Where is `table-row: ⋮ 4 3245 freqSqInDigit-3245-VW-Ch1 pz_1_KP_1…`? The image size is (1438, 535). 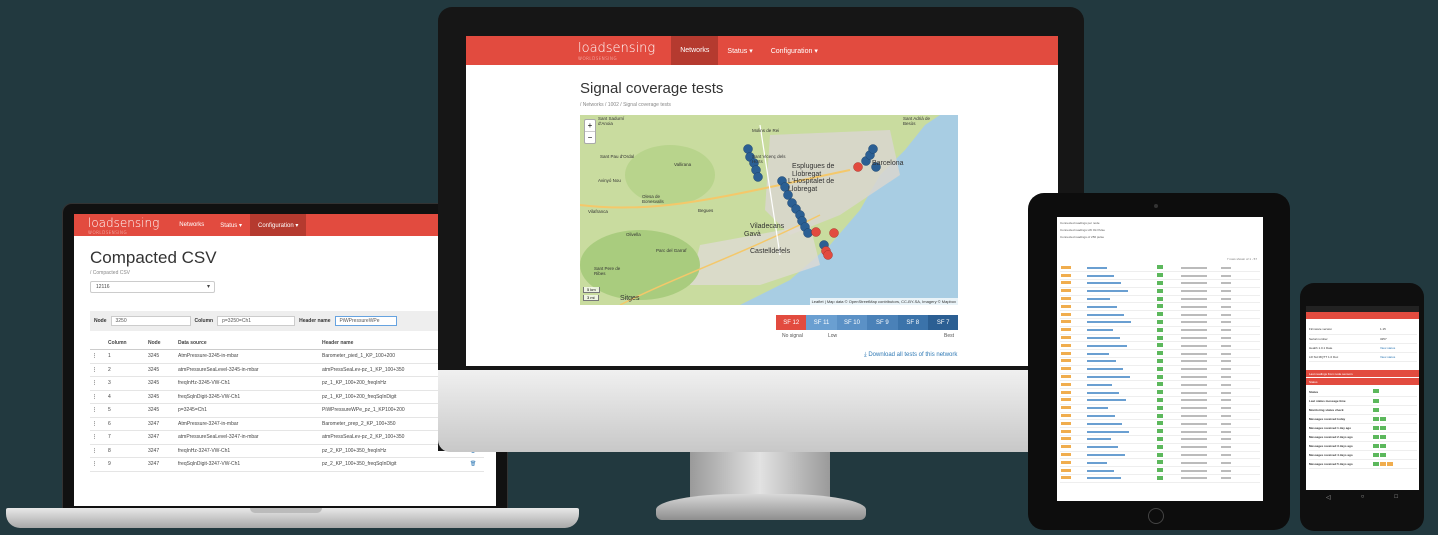
table-row: ⋮ 4 3245 freqSqInDigit-3245-VW-Ch1 pz_1_KP_1… is located at coordinates (287, 397).